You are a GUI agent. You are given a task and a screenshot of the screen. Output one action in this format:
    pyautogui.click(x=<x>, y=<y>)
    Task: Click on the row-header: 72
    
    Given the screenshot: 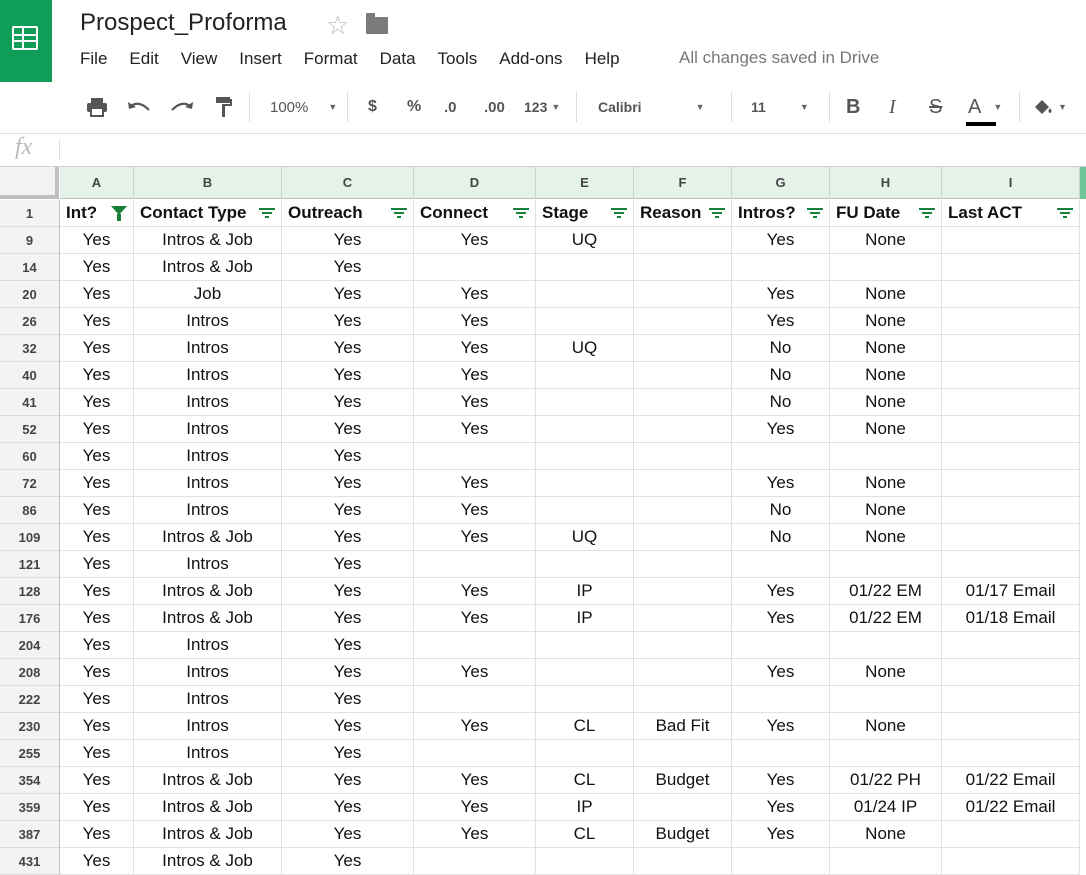 What is the action you would take?
    pyautogui.click(x=30, y=483)
    